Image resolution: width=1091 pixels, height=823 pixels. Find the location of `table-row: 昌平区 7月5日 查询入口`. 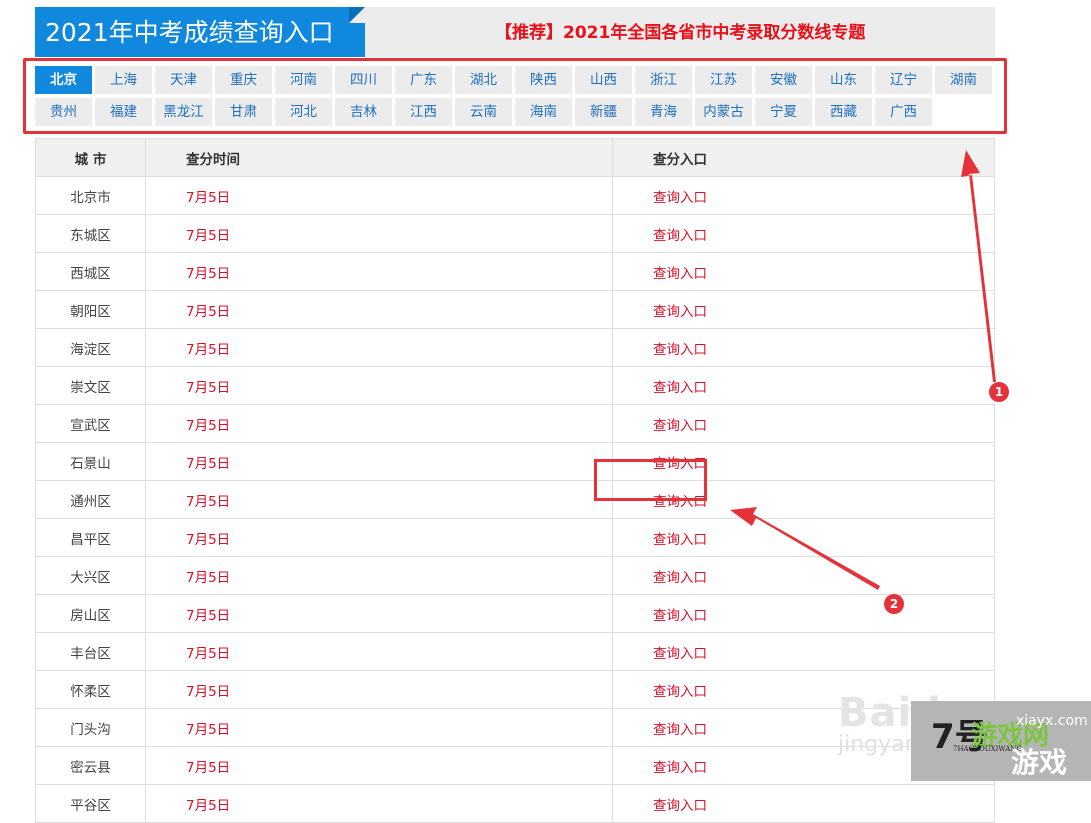

table-row: 昌平区 7月5日 查询入口 is located at coordinates (515, 537).